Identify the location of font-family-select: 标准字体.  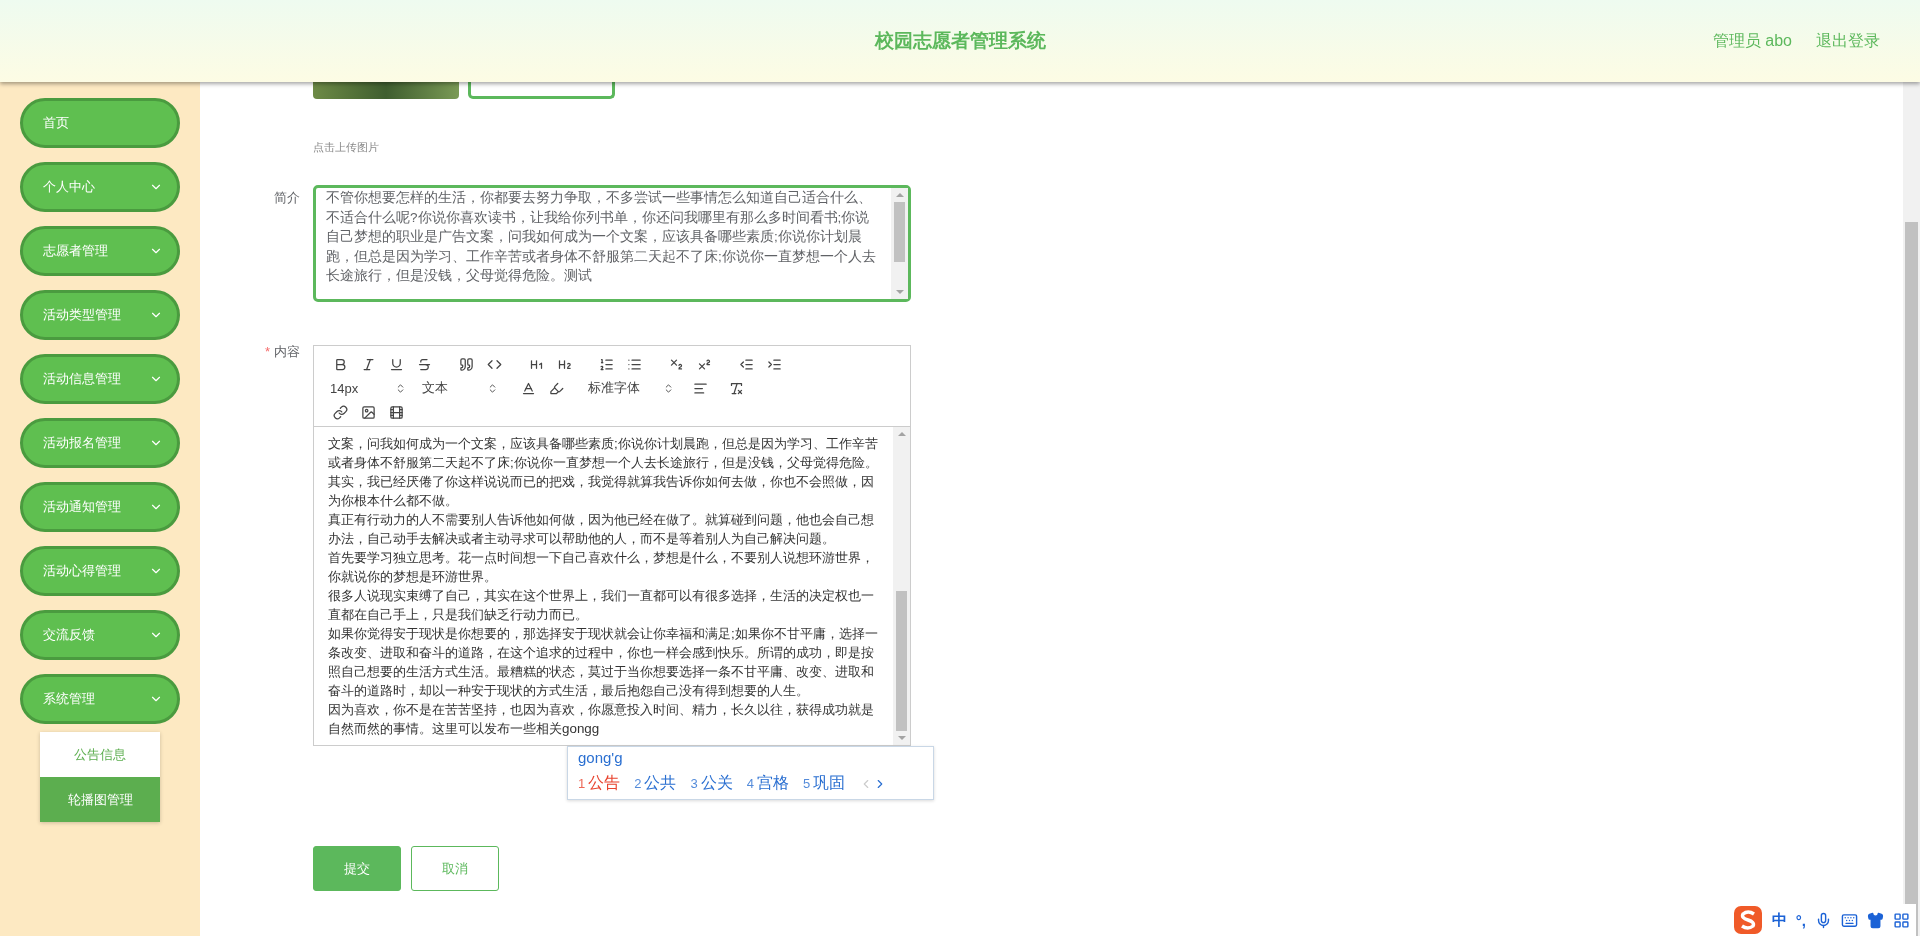
(629, 388).